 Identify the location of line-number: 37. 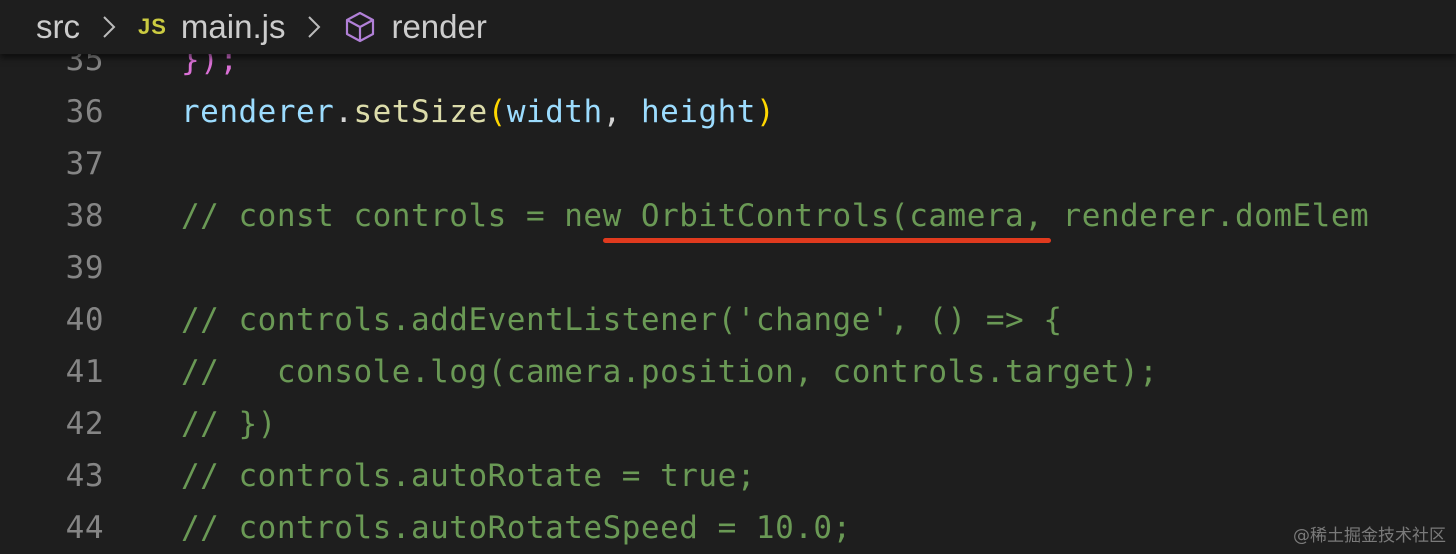
(84, 164).